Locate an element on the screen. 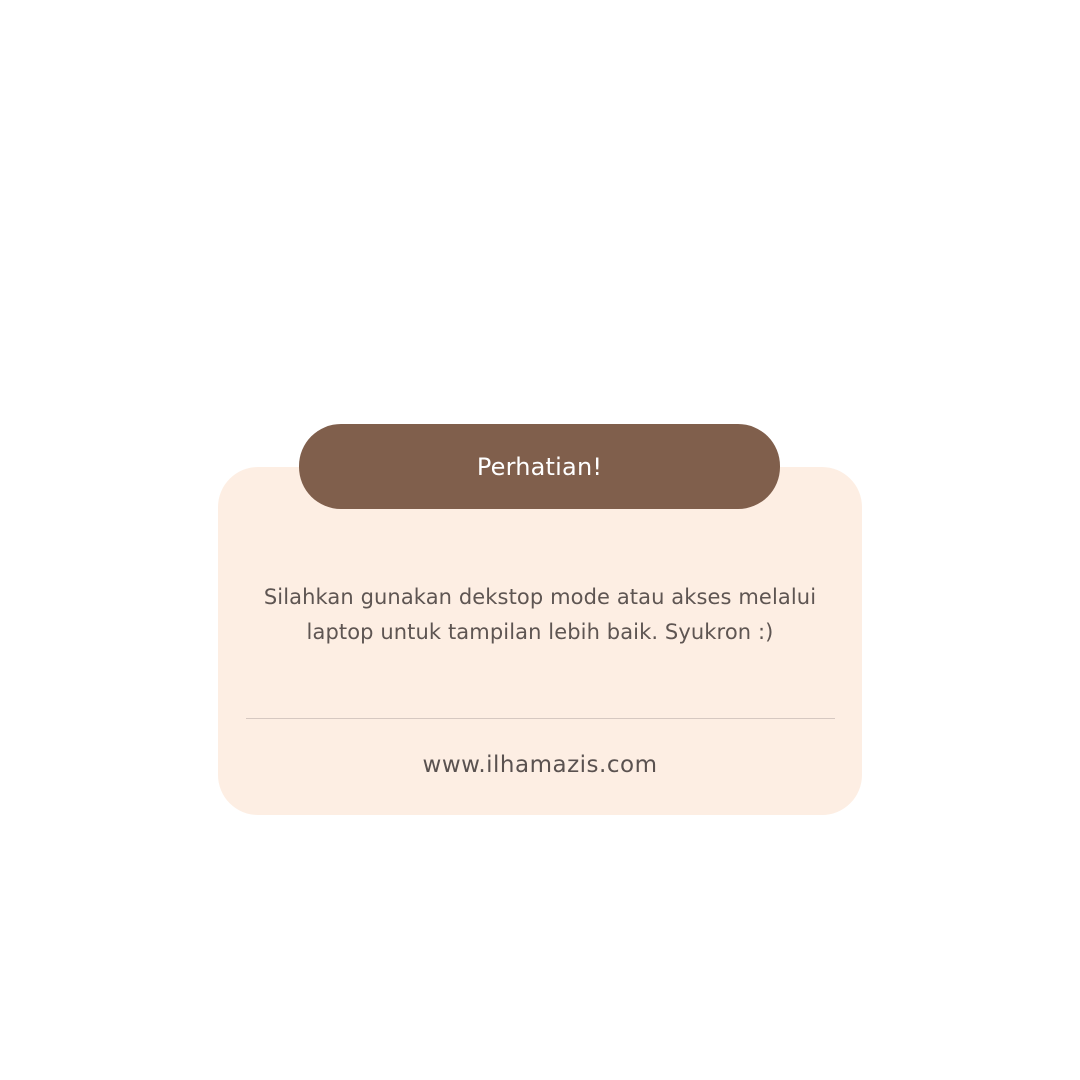 The height and width of the screenshot is (1080, 1080). notice-header: Perhatian! is located at coordinates (539, 466).